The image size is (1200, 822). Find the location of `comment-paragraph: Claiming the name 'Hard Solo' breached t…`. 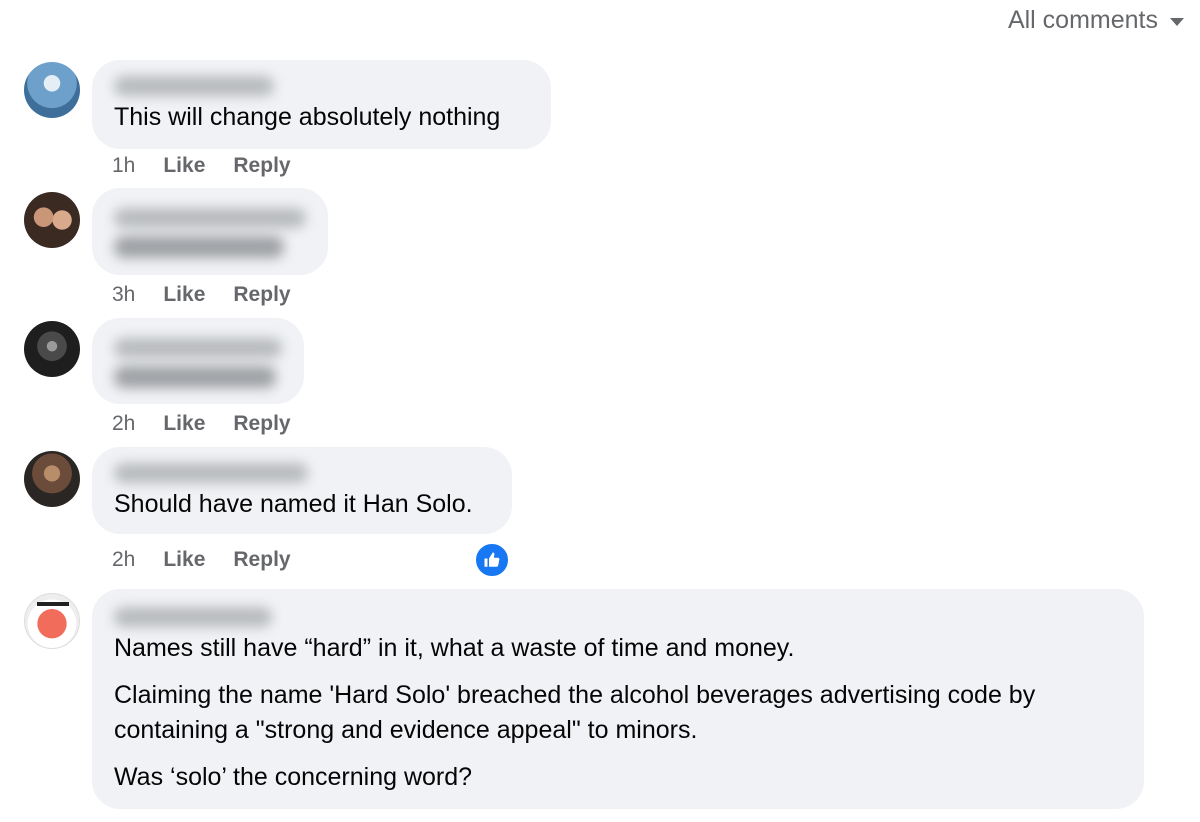

comment-paragraph: Claiming the name 'Hard Solo' breached t… is located at coordinates (575, 712).